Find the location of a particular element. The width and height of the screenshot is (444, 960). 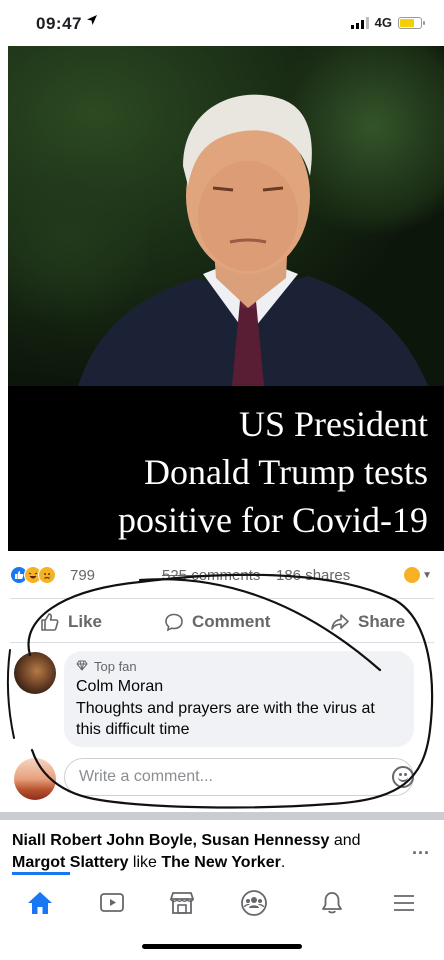

comments-count: 525 comments is located at coordinates (211, 575).